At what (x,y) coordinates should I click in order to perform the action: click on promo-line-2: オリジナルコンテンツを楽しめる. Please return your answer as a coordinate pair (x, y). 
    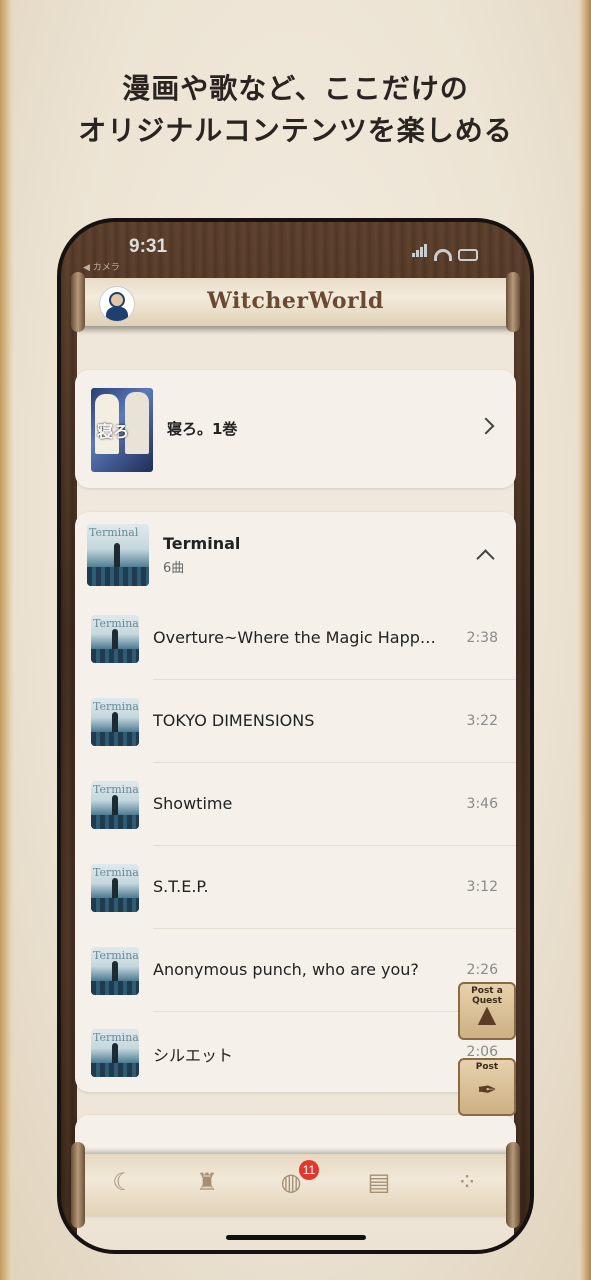
    Looking at the image, I should click on (295, 130).